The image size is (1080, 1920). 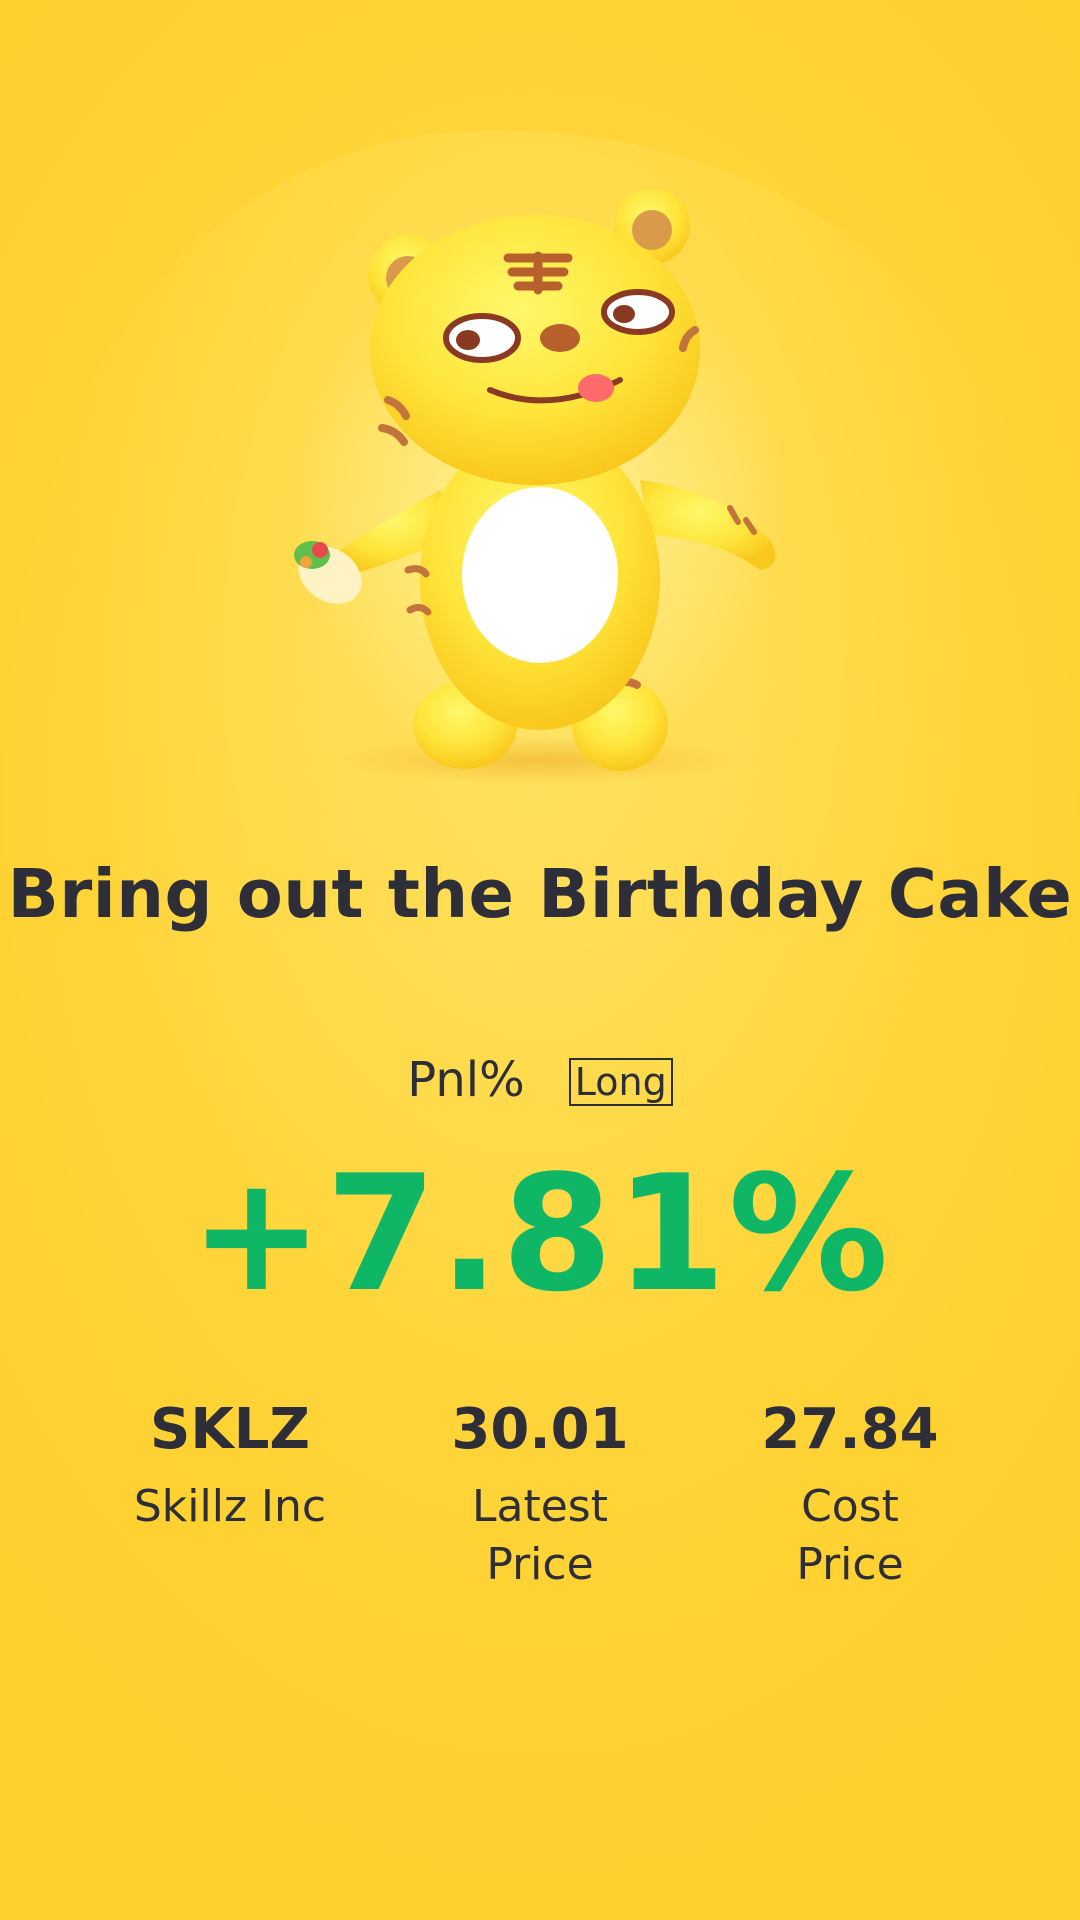 I want to click on cost-price-label: Cost Price, so click(x=850, y=1535).